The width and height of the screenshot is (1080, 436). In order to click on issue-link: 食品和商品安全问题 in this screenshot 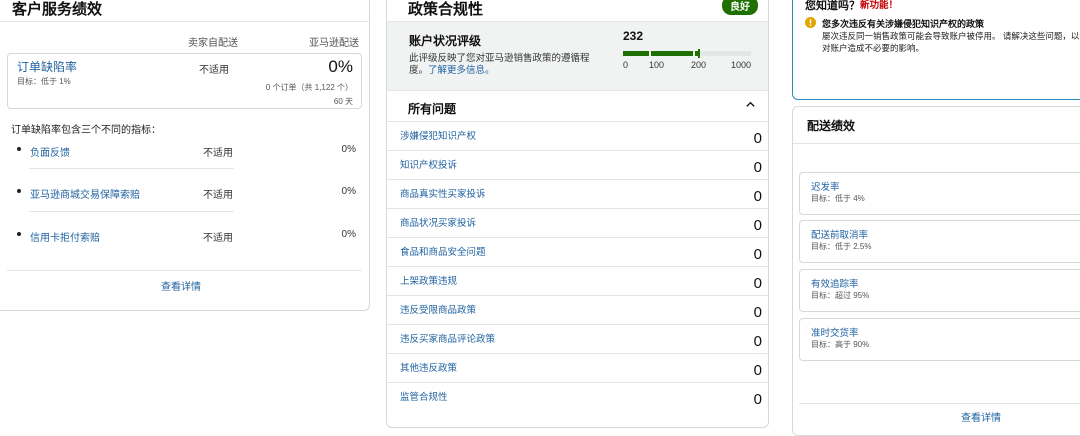, I will do `click(443, 251)`.